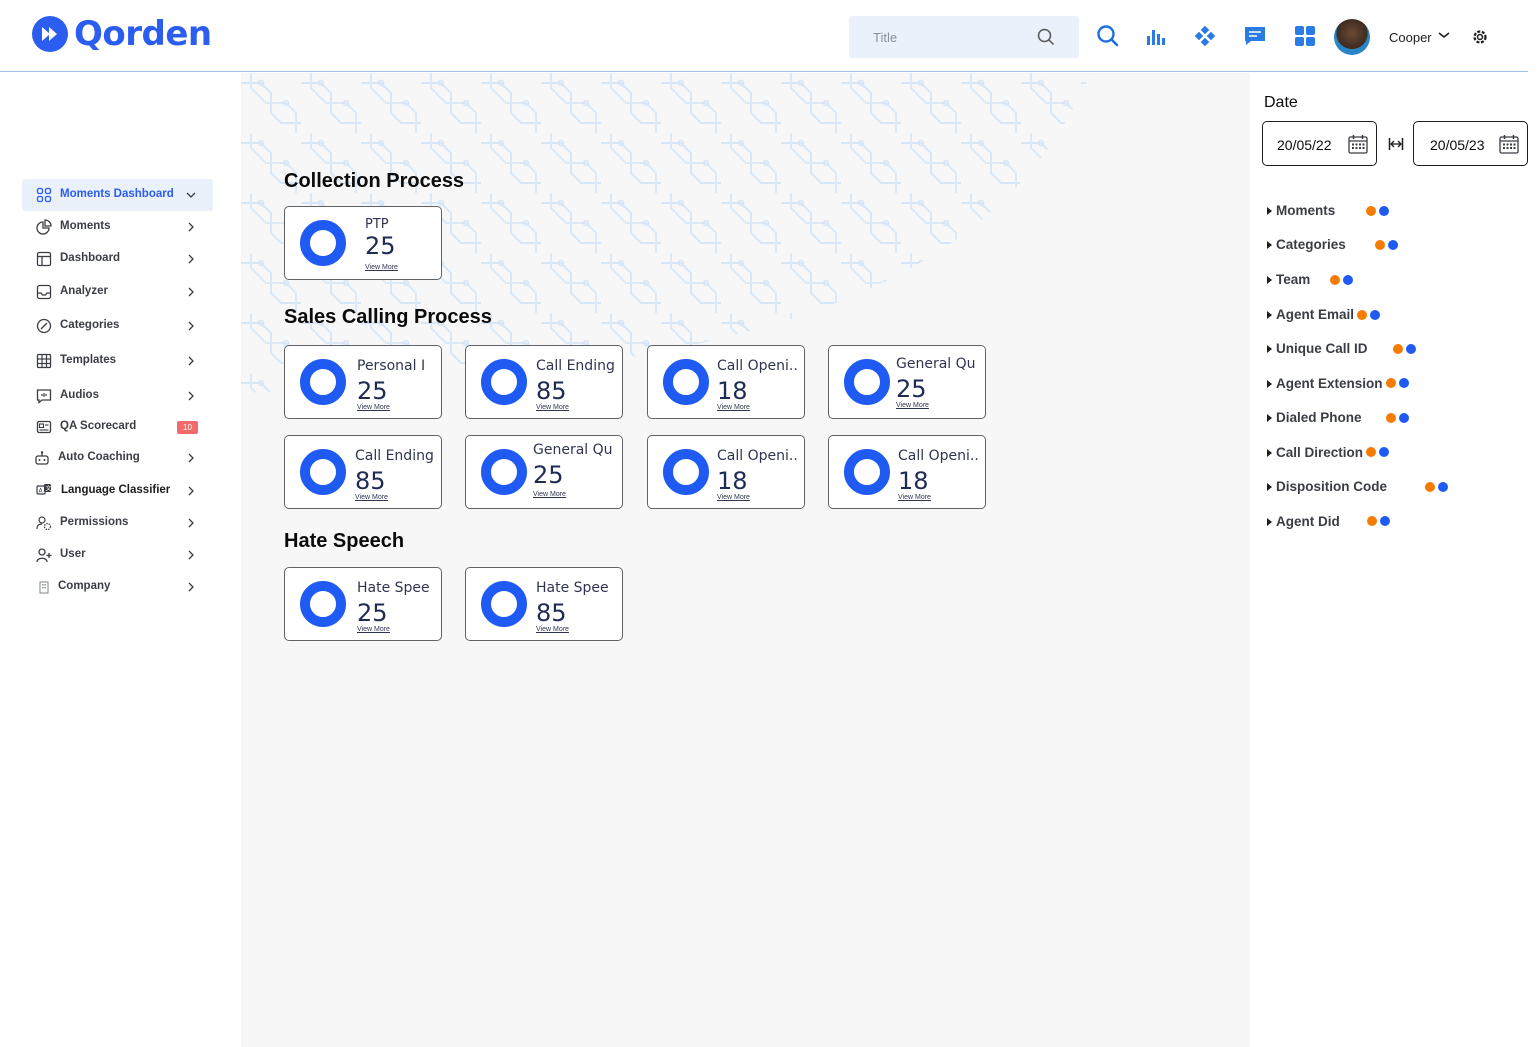 The width and height of the screenshot is (1540, 1047). What do you see at coordinates (1317, 348) in the screenshot?
I see `filter-unique-call-id: Unique Call ID` at bounding box center [1317, 348].